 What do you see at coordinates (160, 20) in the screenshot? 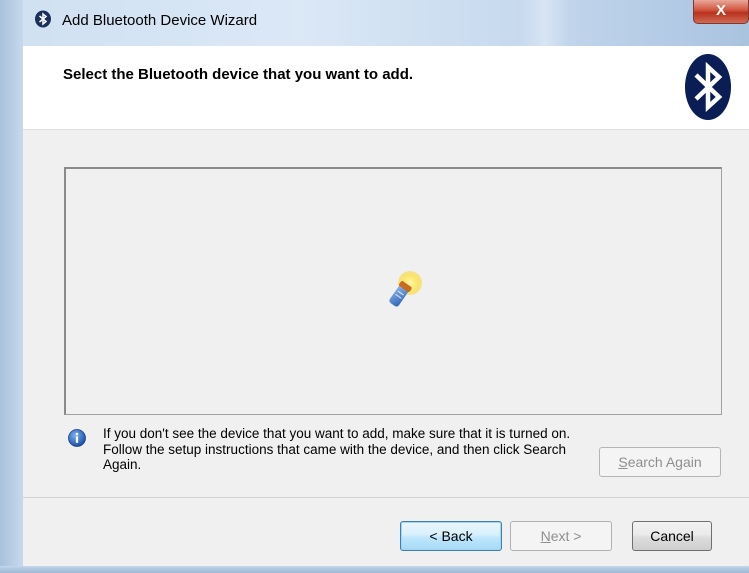
I see `window-title: Add Bluetooth Device Wizard` at bounding box center [160, 20].